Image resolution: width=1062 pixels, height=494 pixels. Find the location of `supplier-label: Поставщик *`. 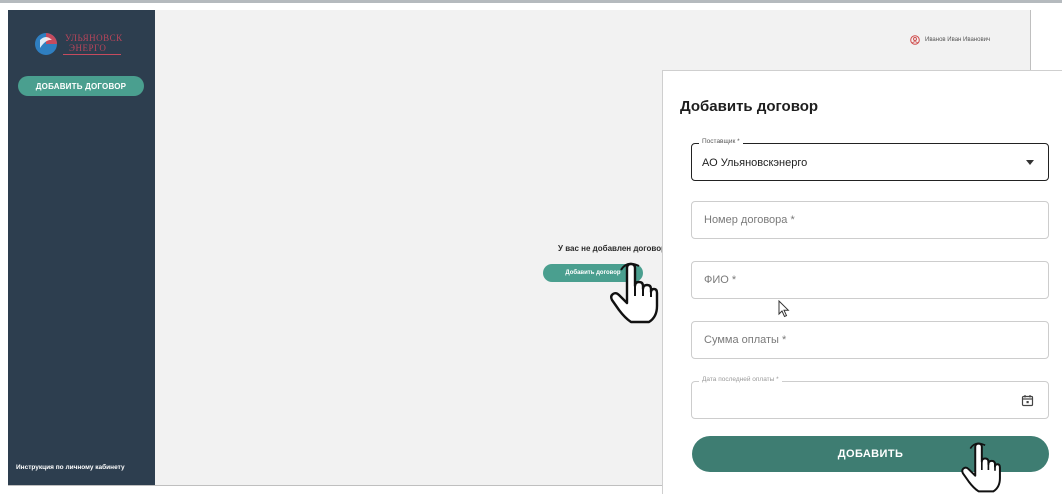

supplier-label: Поставщик * is located at coordinates (721, 141).